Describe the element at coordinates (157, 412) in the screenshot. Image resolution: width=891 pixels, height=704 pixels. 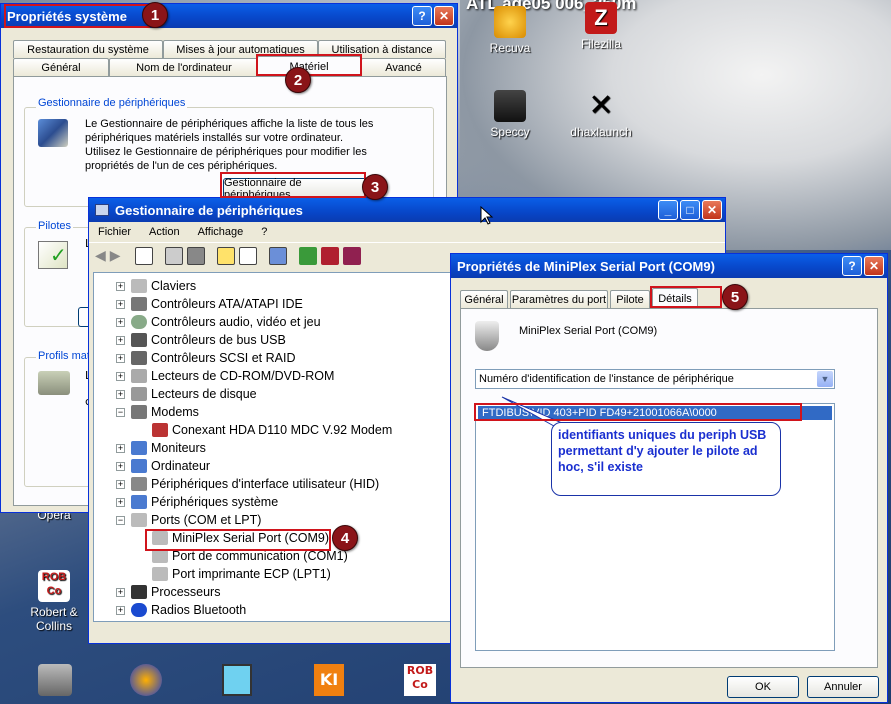
I see `tree-item-modems: − Modems` at that location.